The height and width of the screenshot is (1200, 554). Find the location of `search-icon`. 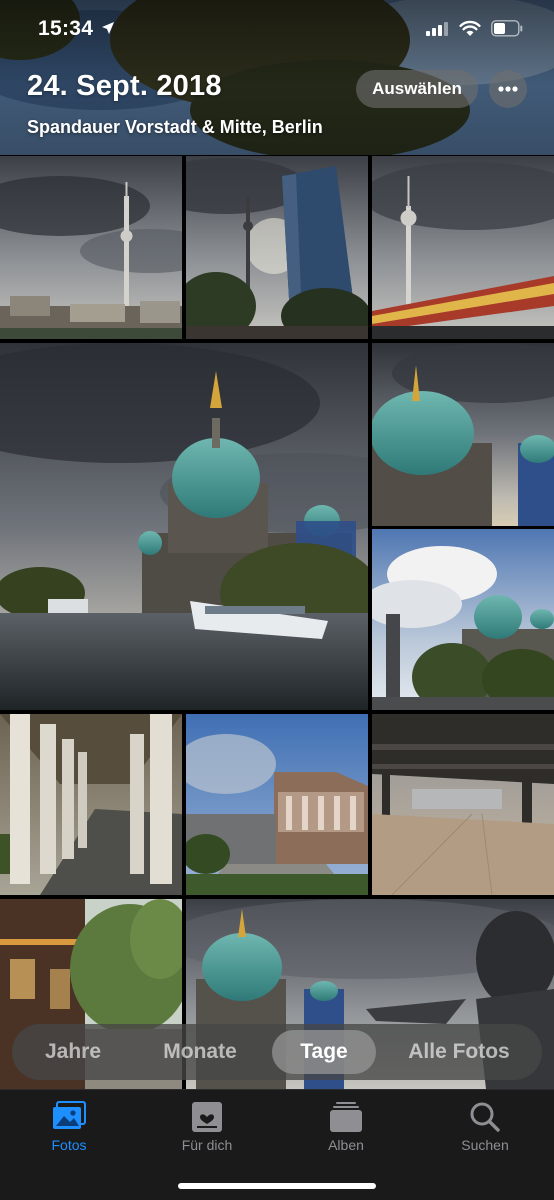

search-icon is located at coordinates (485, 1117).